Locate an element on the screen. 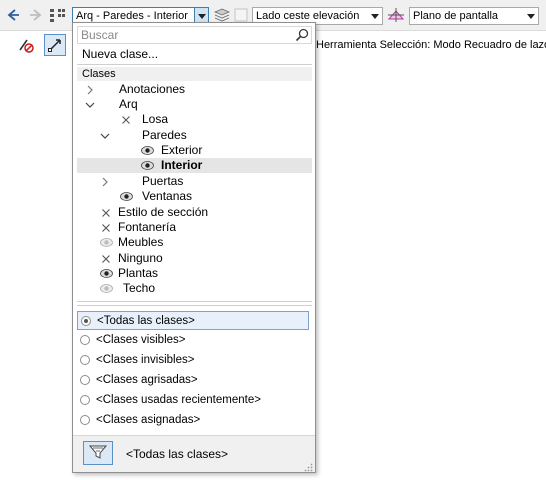  filter-toggle-button is located at coordinates (98, 453).